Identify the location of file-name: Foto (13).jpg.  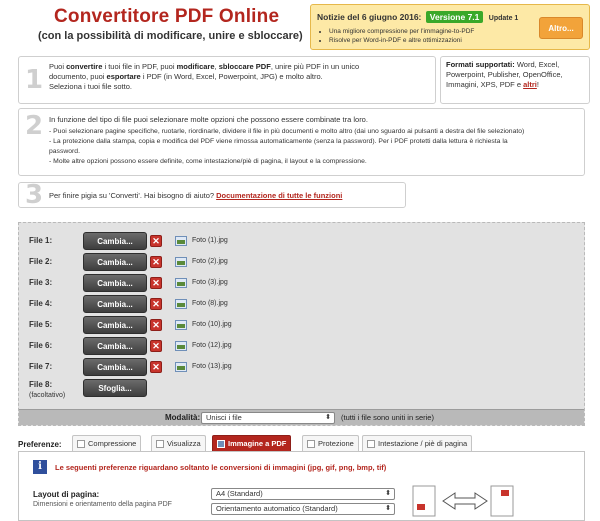
(212, 366).